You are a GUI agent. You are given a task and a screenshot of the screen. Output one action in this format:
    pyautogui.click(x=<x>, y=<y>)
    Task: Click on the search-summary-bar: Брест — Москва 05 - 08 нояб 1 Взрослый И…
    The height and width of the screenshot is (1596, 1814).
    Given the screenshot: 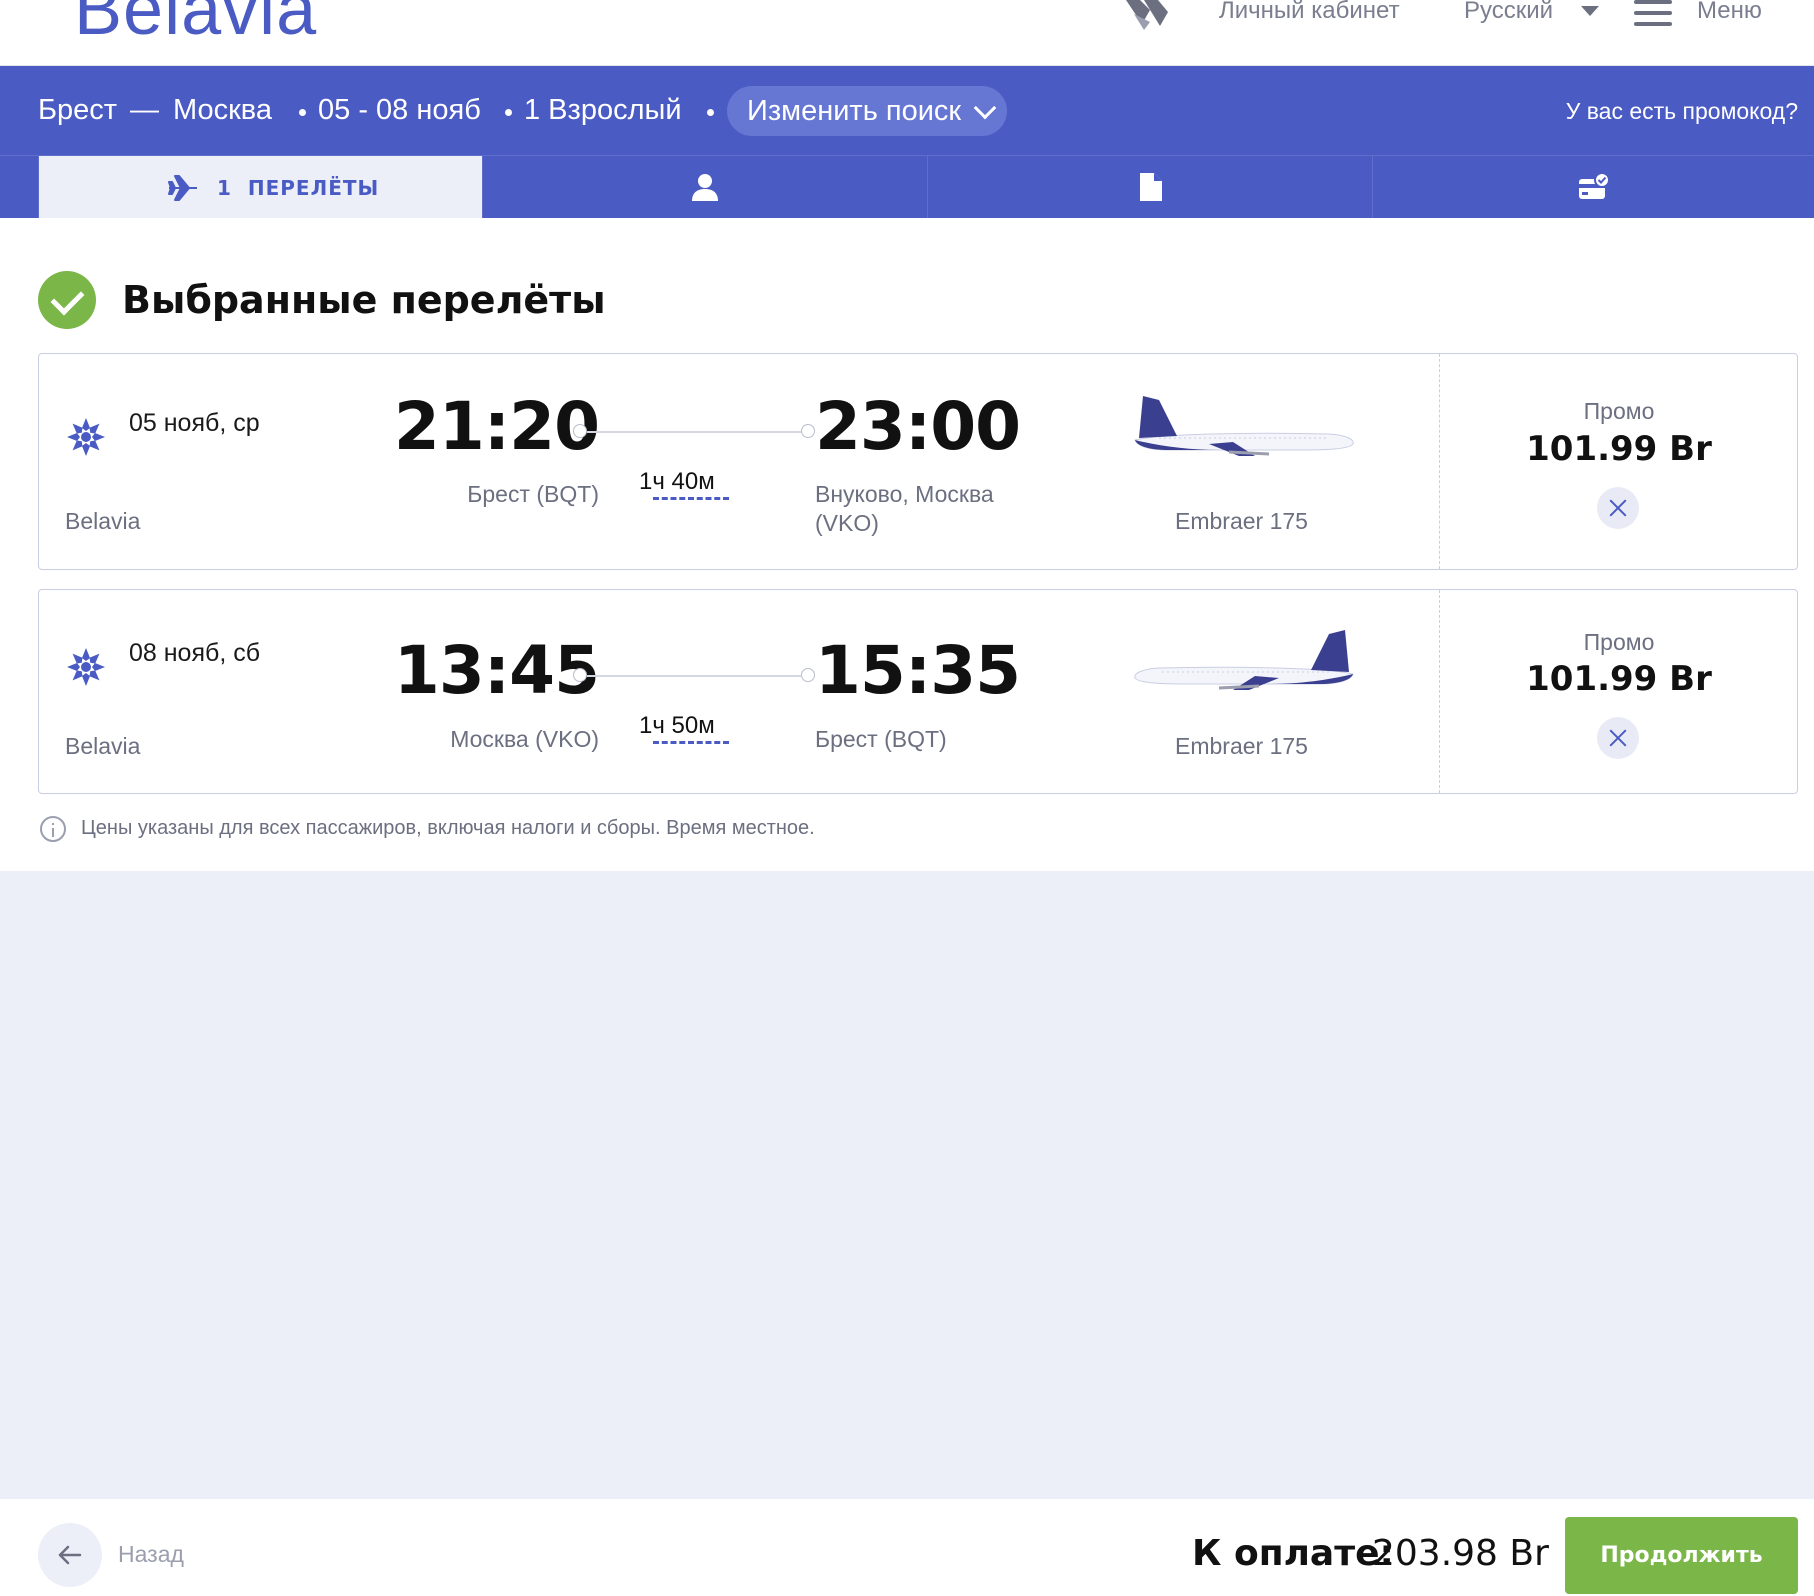 What is the action you would take?
    pyautogui.click(x=907, y=110)
    